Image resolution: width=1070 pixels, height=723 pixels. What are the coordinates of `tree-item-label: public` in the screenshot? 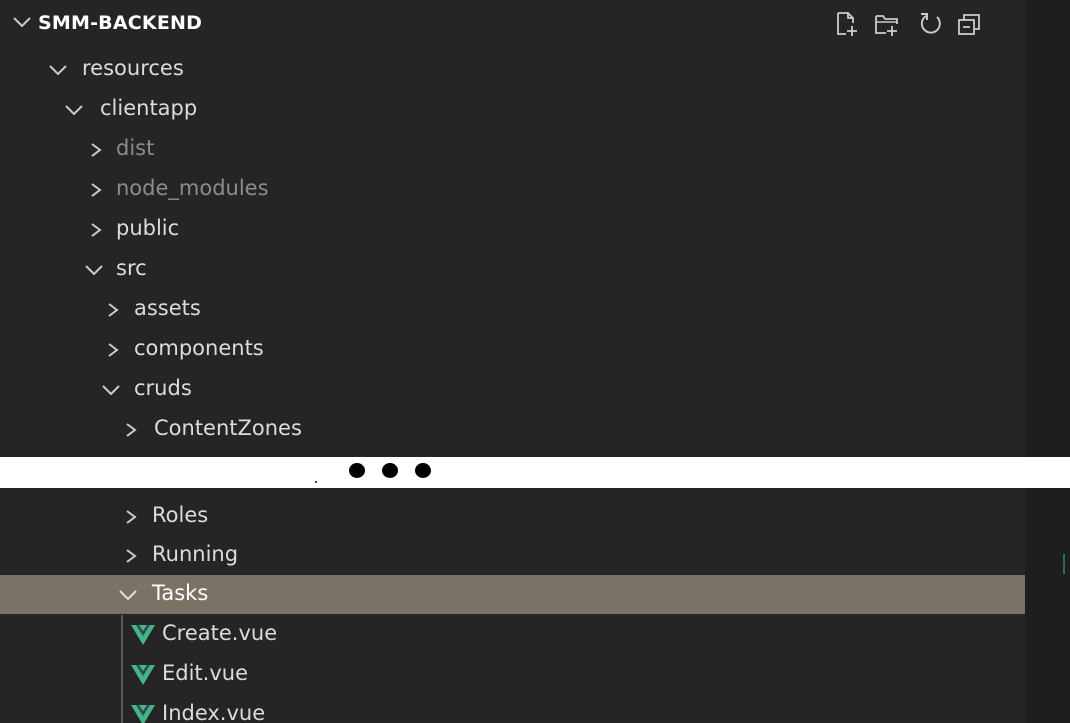 It's located at (148, 228).